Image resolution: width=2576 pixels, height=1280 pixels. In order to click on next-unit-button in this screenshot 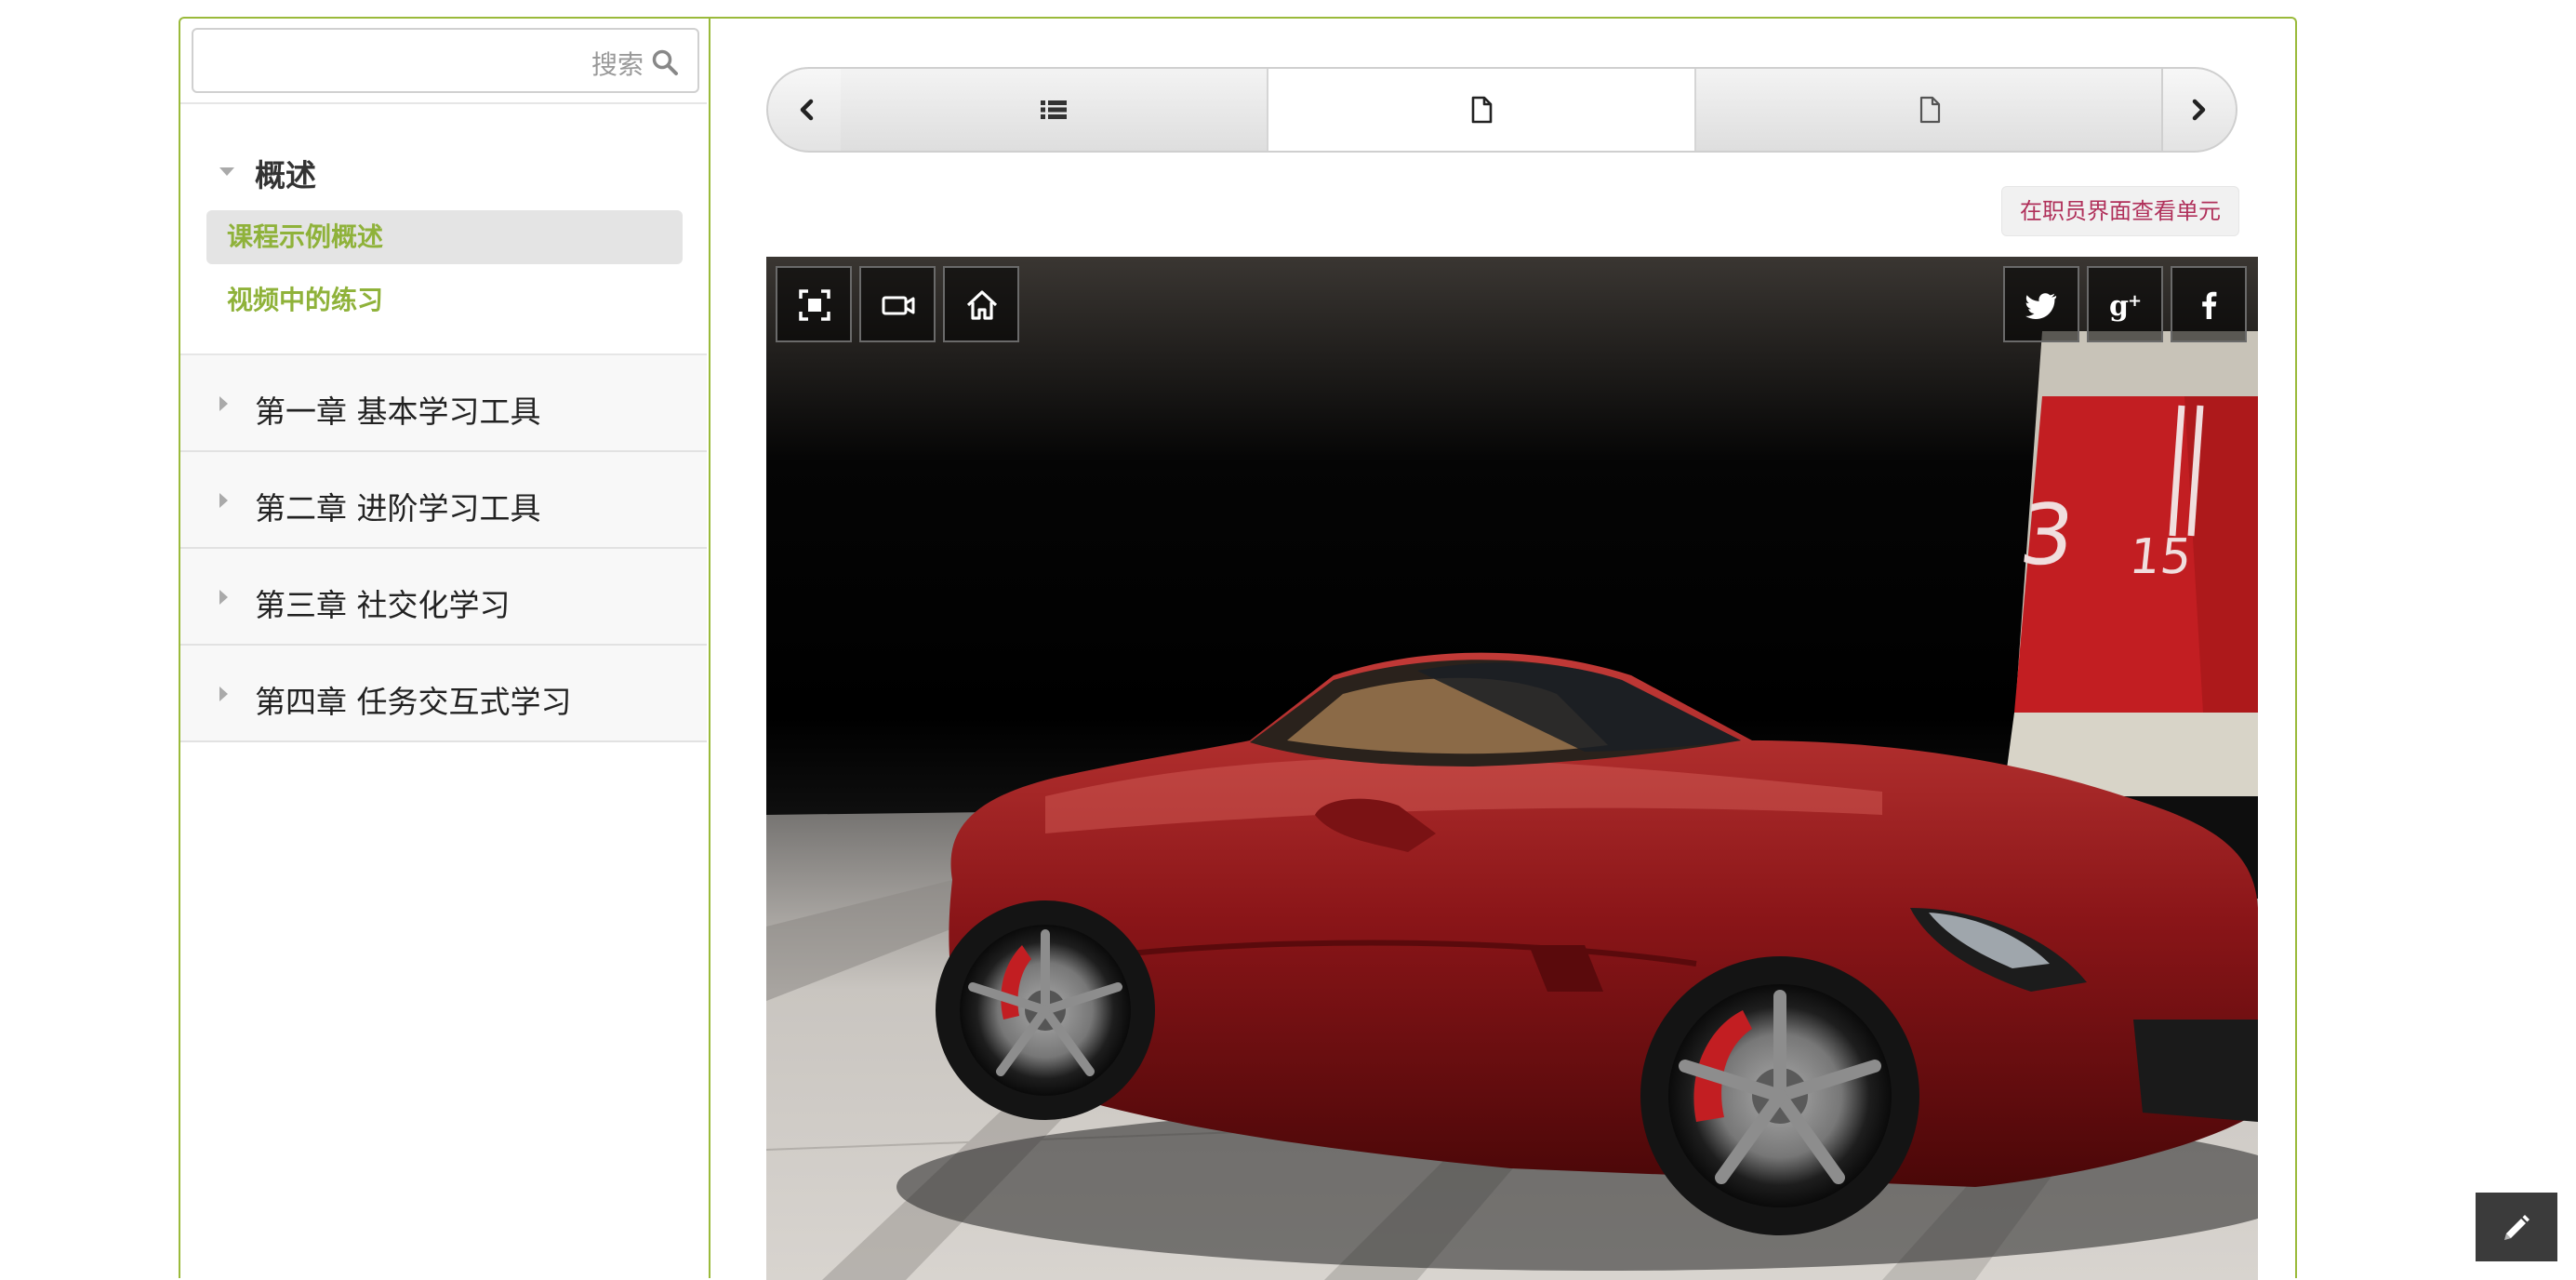, I will do `click(2199, 110)`.